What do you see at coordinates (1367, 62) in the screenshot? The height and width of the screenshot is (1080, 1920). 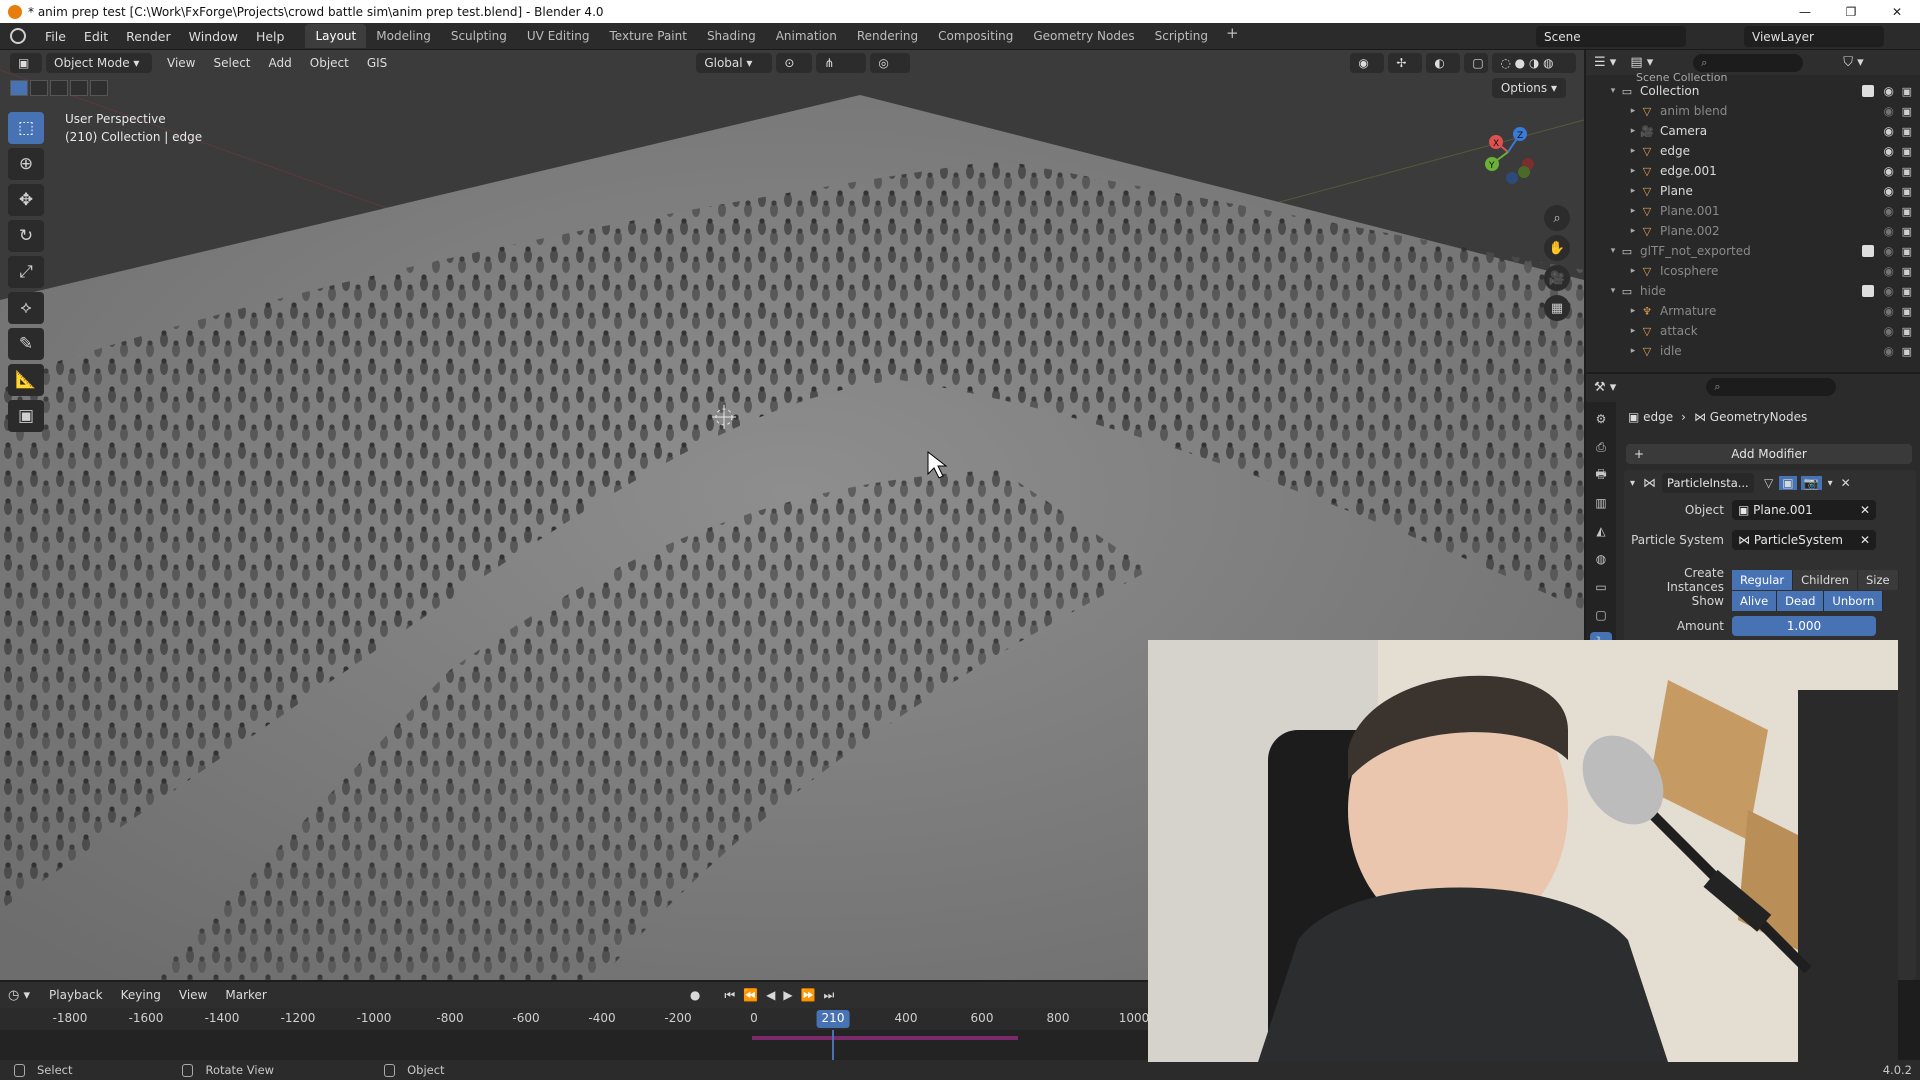 I see `visibility-icon: ◉` at bounding box center [1367, 62].